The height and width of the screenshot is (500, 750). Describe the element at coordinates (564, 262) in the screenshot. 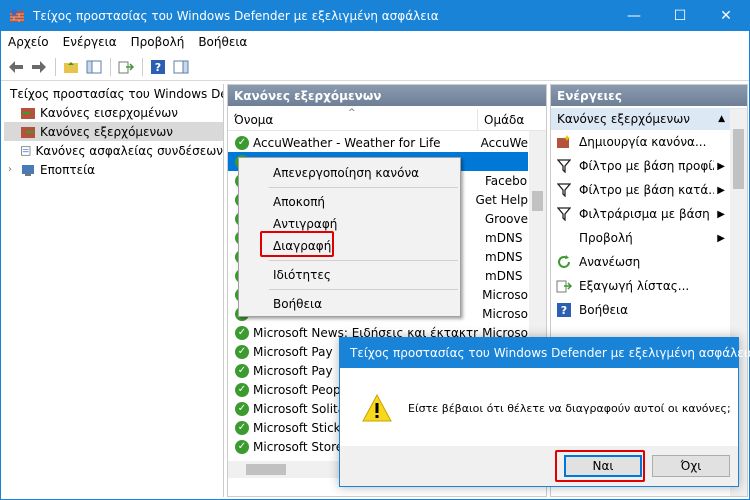

I see `refresh-icon` at that location.